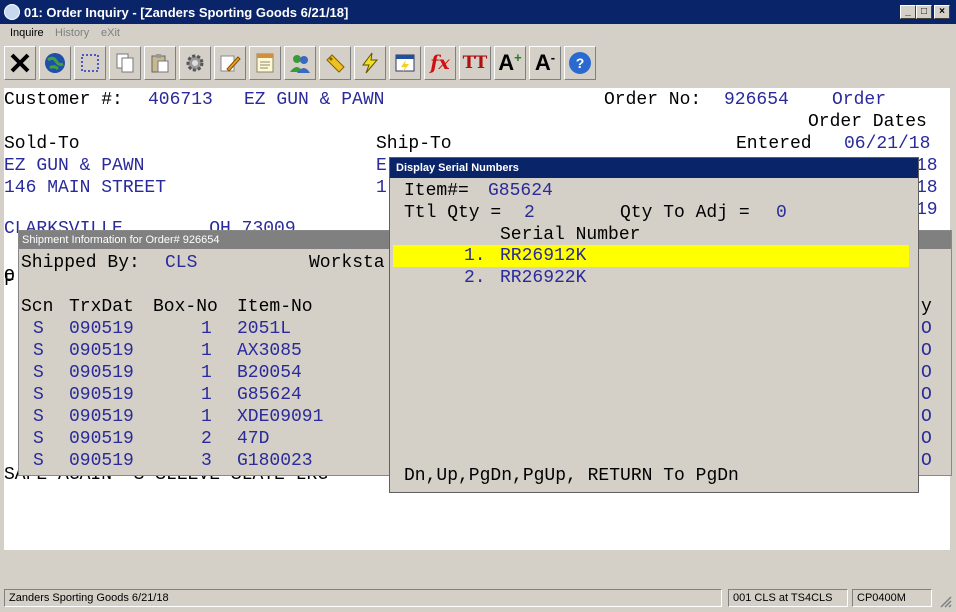 The image size is (956, 612). Describe the element at coordinates (927, 166) in the screenshot. I see `date-fragment-1: 18` at that location.